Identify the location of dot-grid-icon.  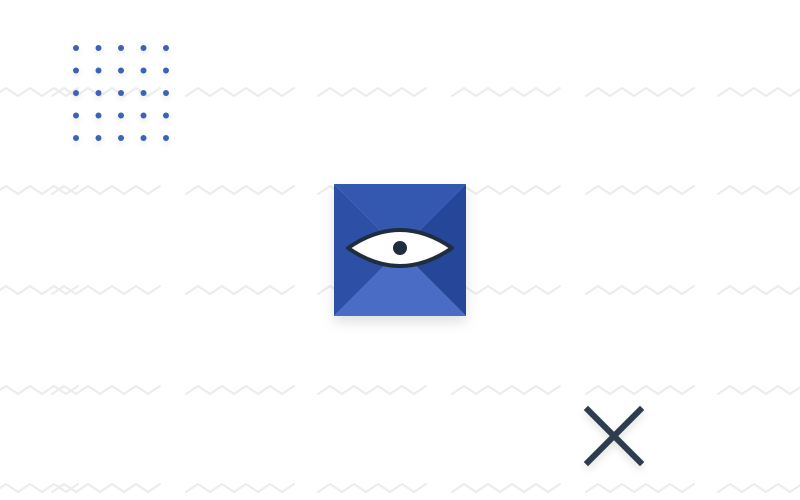
(121, 93).